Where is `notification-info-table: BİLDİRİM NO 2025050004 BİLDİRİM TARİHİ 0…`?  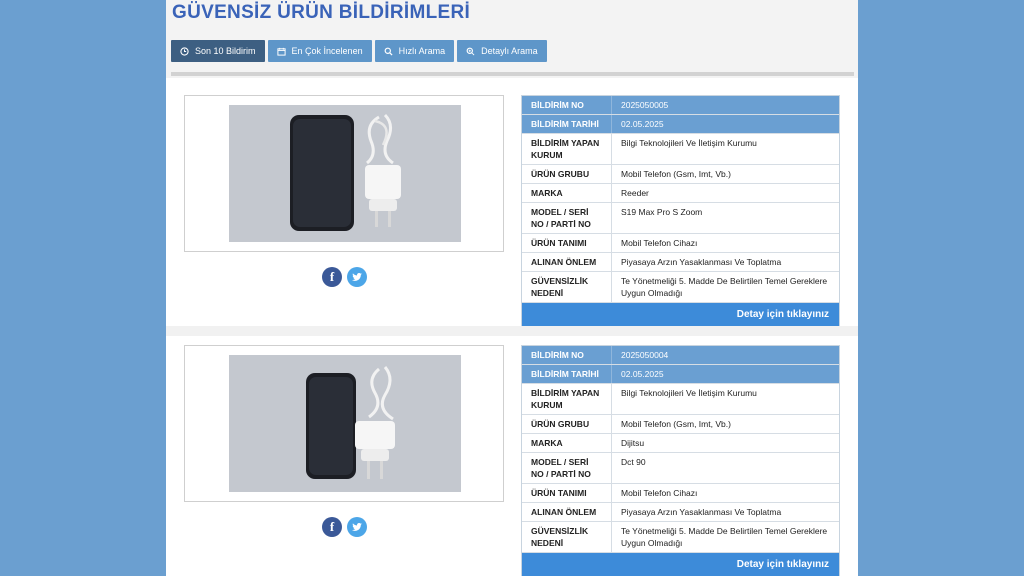 notification-info-table: BİLDİRİM NO 2025050004 BİLDİRİM TARİHİ 0… is located at coordinates (680, 460).